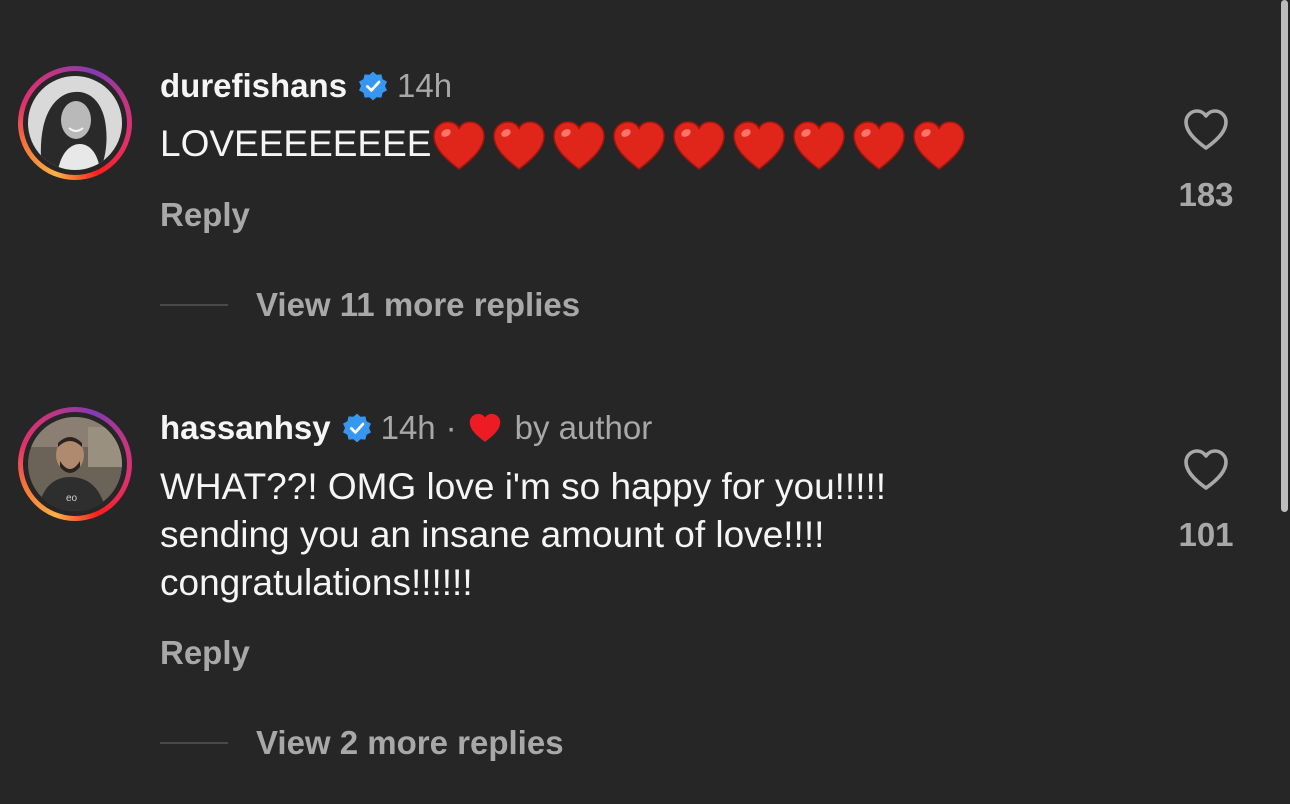 This screenshot has width=1290, height=804. What do you see at coordinates (1284, 256) in the screenshot?
I see `scrollbar-thumb` at bounding box center [1284, 256].